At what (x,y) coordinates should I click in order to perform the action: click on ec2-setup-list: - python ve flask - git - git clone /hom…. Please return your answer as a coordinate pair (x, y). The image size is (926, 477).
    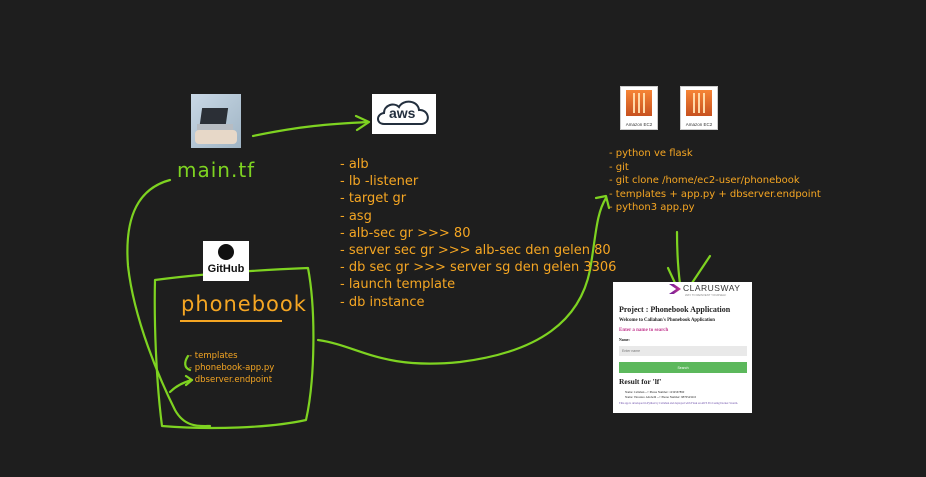
    Looking at the image, I should click on (715, 181).